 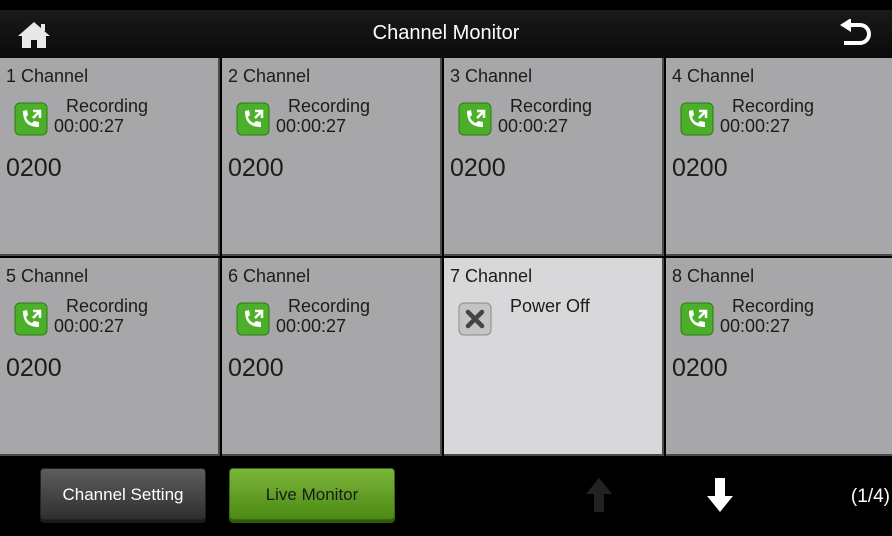 What do you see at coordinates (491, 276) in the screenshot?
I see `channel-label: 7 Channel` at bounding box center [491, 276].